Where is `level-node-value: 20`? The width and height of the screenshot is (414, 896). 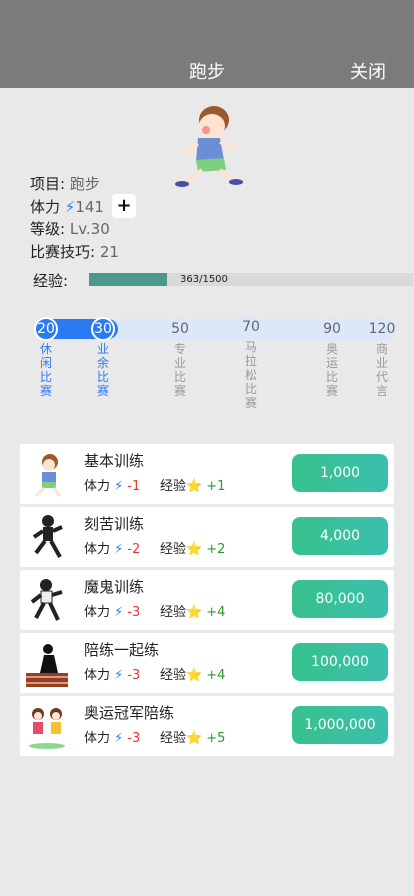
level-node-value: 20 is located at coordinates (46, 329).